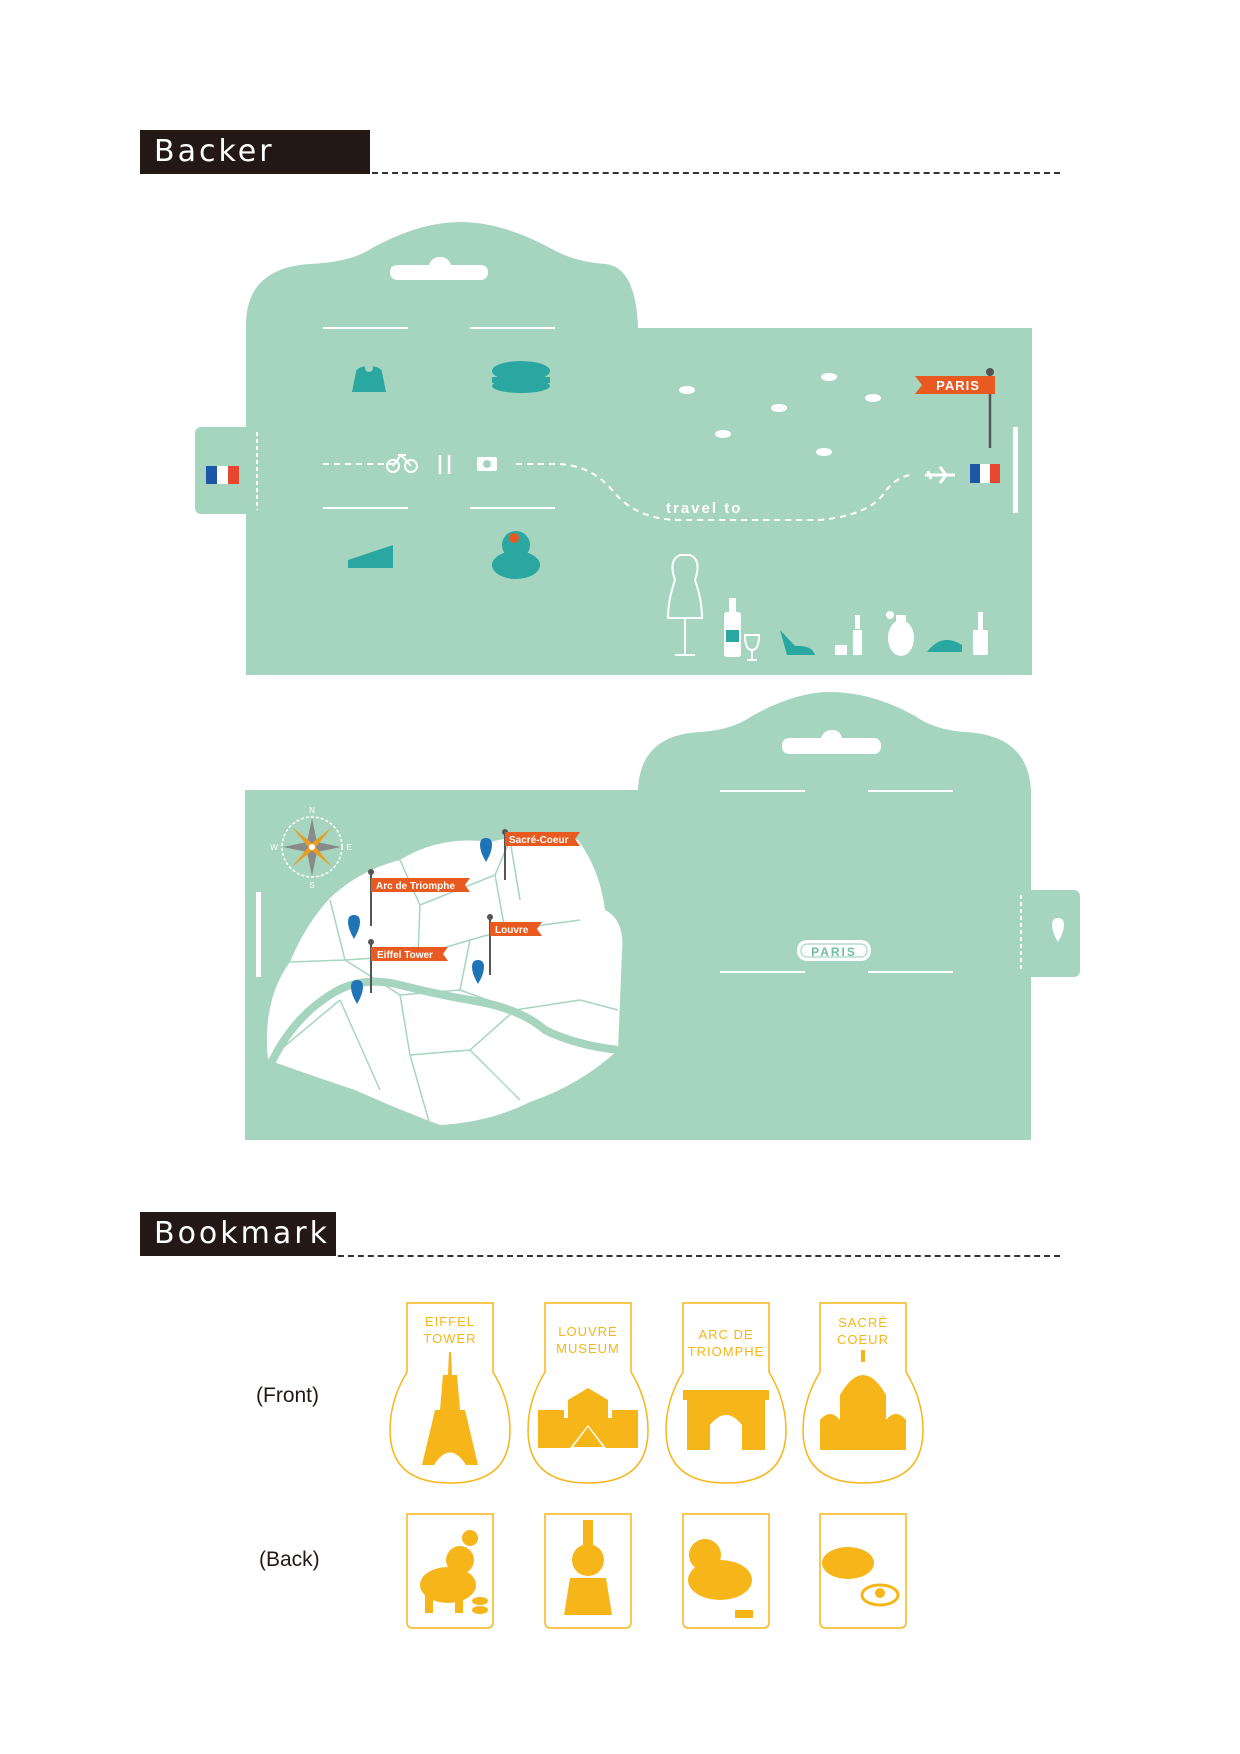 The width and height of the screenshot is (1240, 1754). What do you see at coordinates (720, 1578) in the screenshot?
I see `bulldog-lying-icon` at bounding box center [720, 1578].